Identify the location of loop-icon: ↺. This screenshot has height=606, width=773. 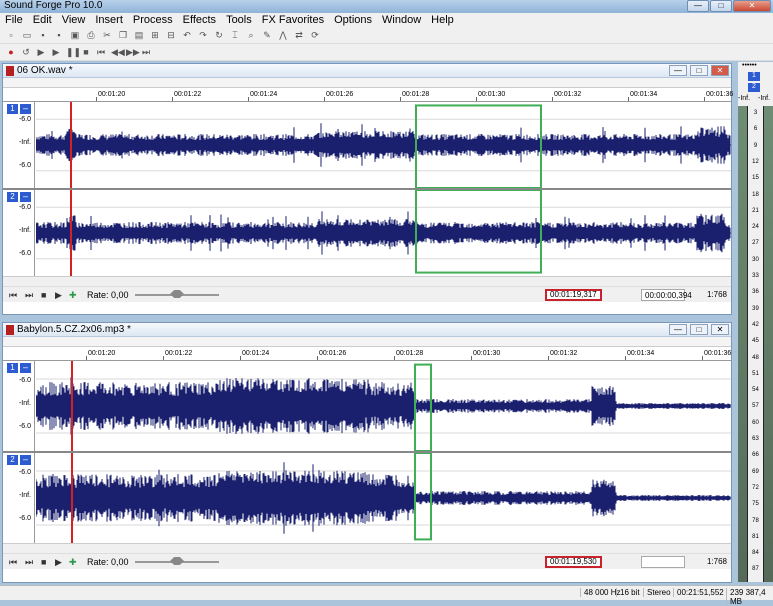
(26, 52).